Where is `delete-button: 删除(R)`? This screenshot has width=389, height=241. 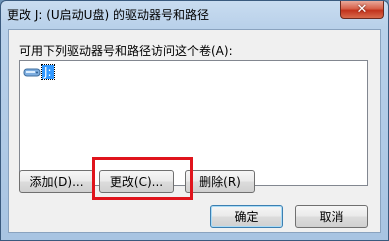
delete-button: 删除(R) is located at coordinates (220, 181).